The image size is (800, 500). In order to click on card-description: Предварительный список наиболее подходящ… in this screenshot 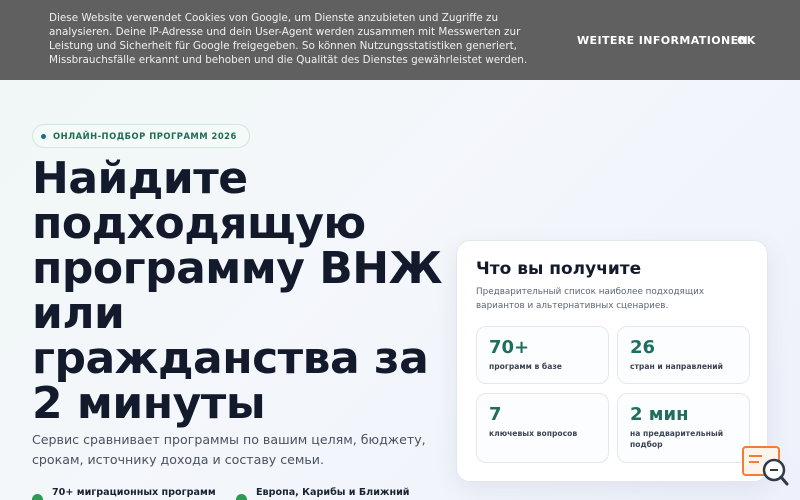, I will do `click(590, 299)`.